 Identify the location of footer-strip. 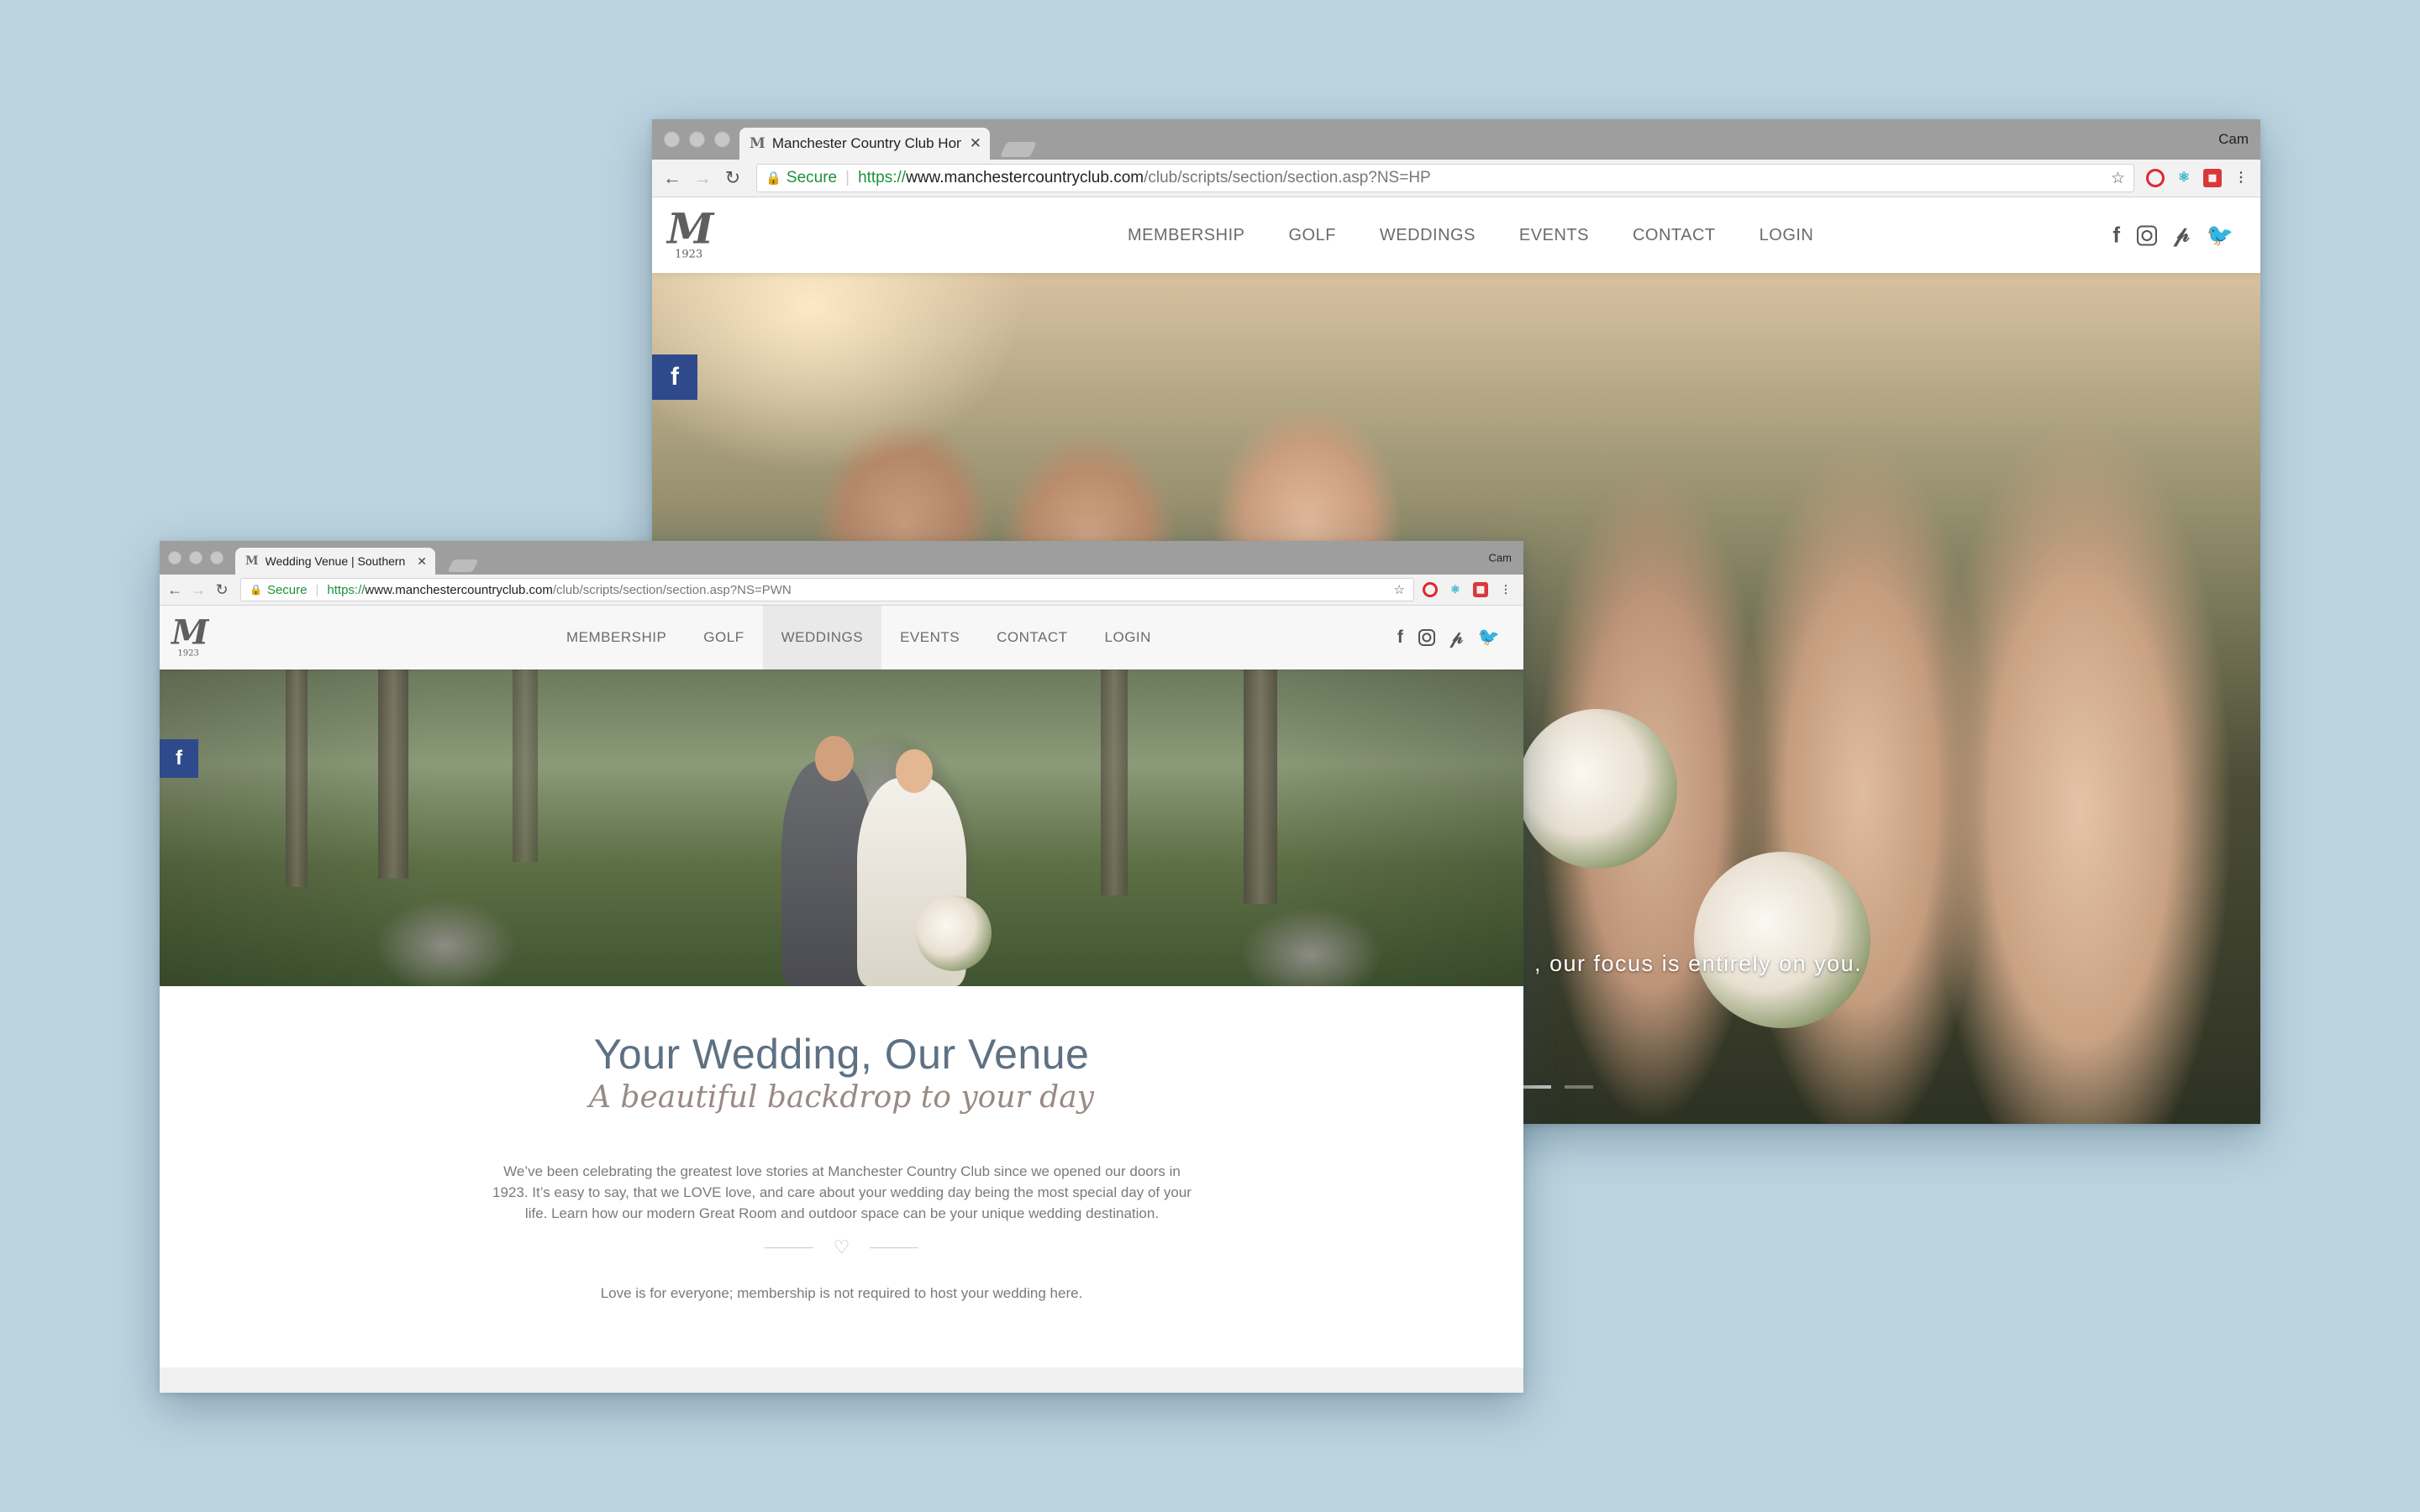
(841, 1380).